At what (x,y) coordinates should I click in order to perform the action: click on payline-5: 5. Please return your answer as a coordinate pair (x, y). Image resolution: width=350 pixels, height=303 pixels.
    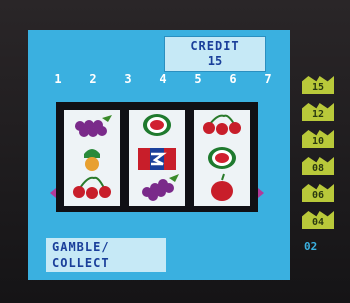
    Looking at the image, I should click on (198, 79).